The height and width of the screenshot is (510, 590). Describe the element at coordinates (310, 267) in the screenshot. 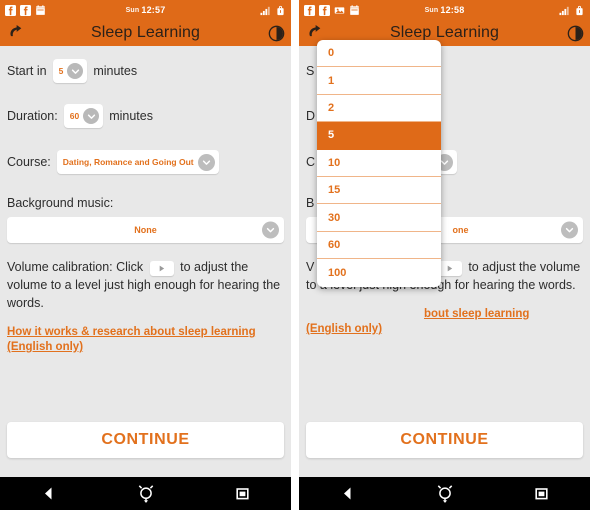

I see `calibration-text-part1: V` at that location.